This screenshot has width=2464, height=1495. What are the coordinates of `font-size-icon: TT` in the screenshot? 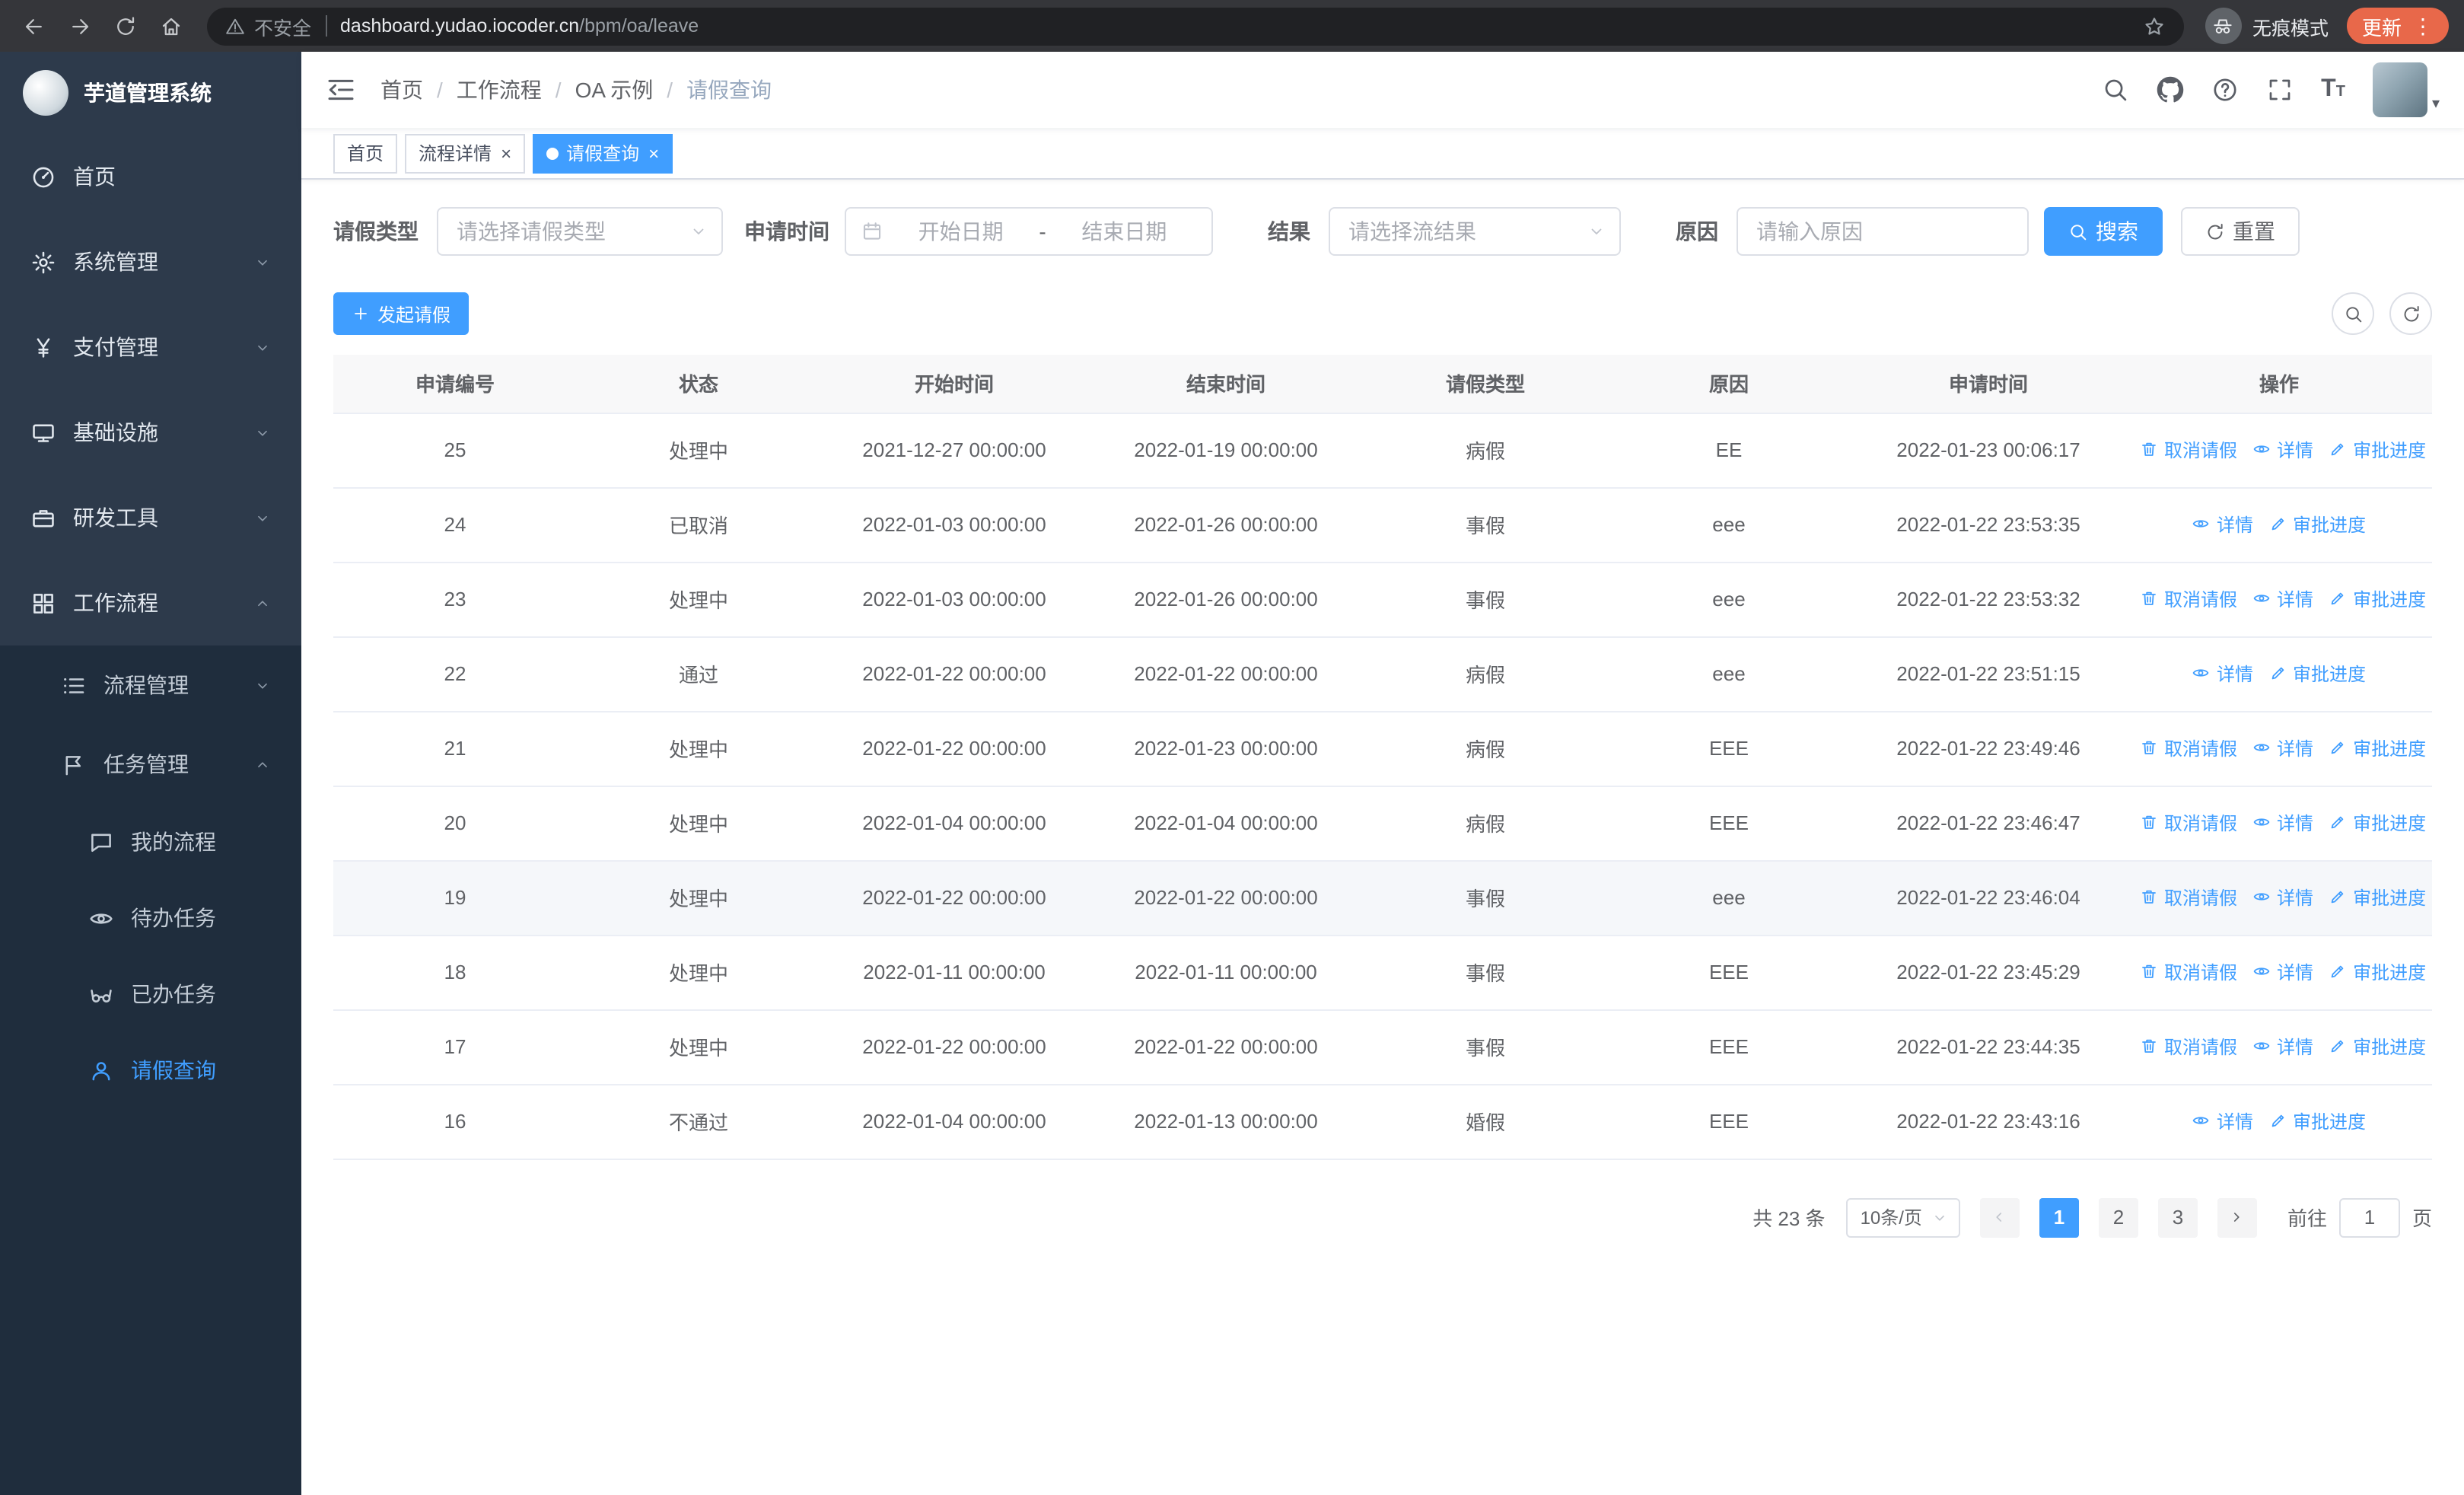 It's located at (2333, 90).